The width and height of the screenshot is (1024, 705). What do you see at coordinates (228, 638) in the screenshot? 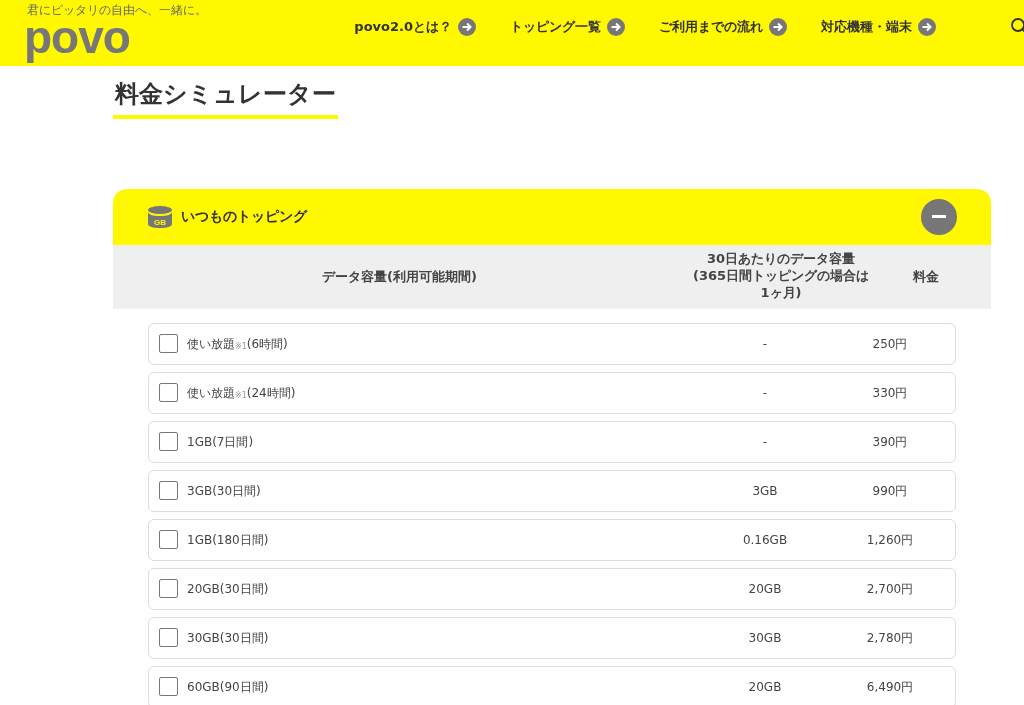
I see `plan-name: 30GB(30日間)` at bounding box center [228, 638].